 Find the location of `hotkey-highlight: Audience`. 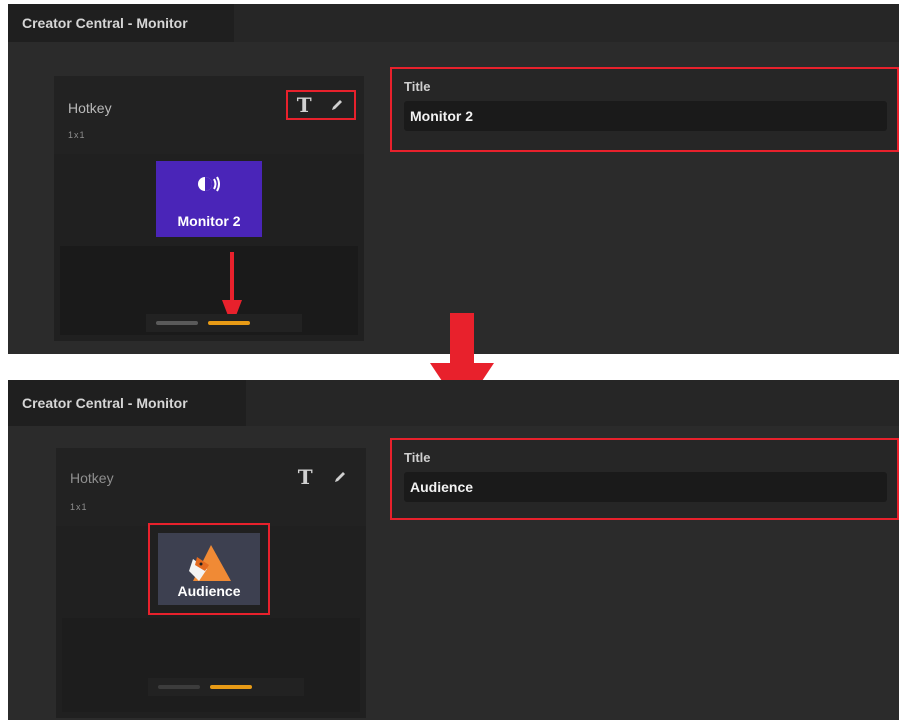

hotkey-highlight: Audience is located at coordinates (209, 569).